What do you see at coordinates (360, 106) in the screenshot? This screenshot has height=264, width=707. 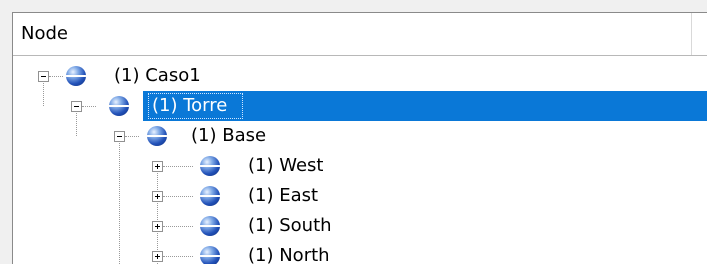 I see `tree-row-torre: (1) Torre` at bounding box center [360, 106].